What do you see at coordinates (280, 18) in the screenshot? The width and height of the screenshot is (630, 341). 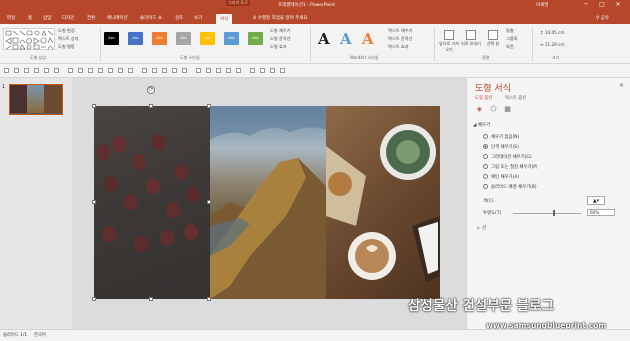 I see `tell-me-box: ♀ 수행할 작업을 알려 주세요` at bounding box center [280, 18].